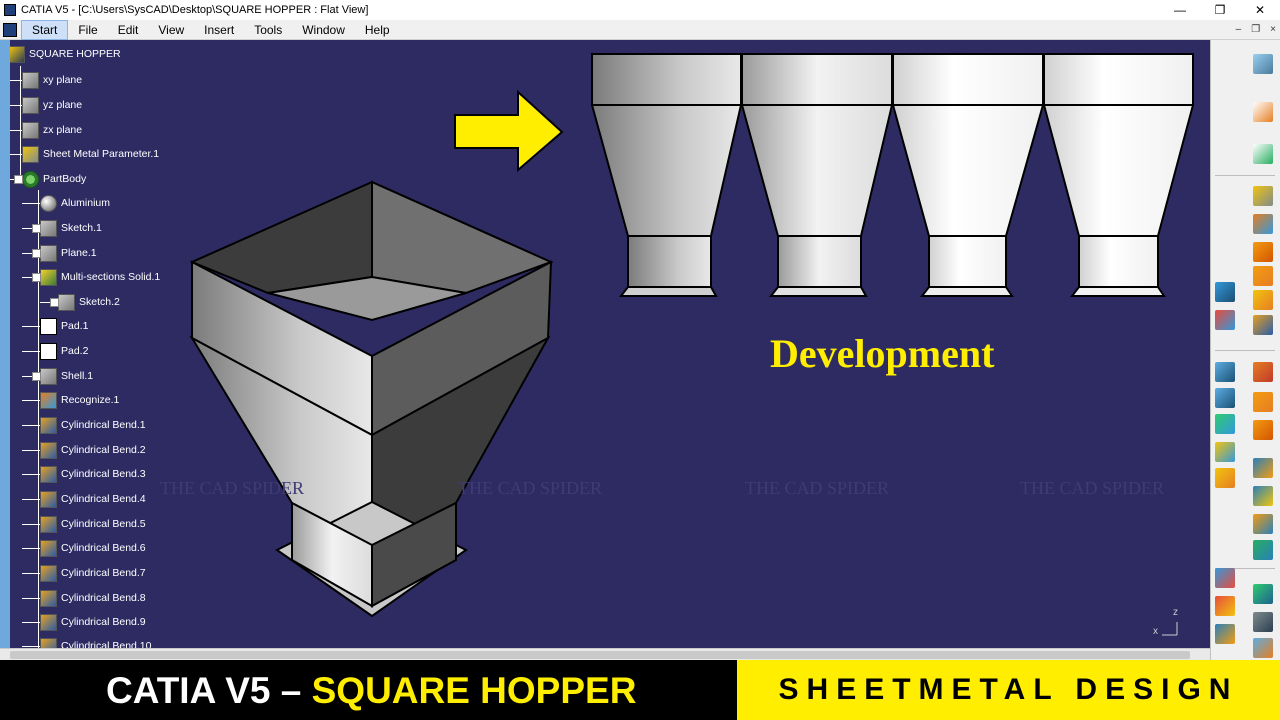  What do you see at coordinates (1239, 30) in the screenshot?
I see `doc-minimize-button: –` at bounding box center [1239, 30].